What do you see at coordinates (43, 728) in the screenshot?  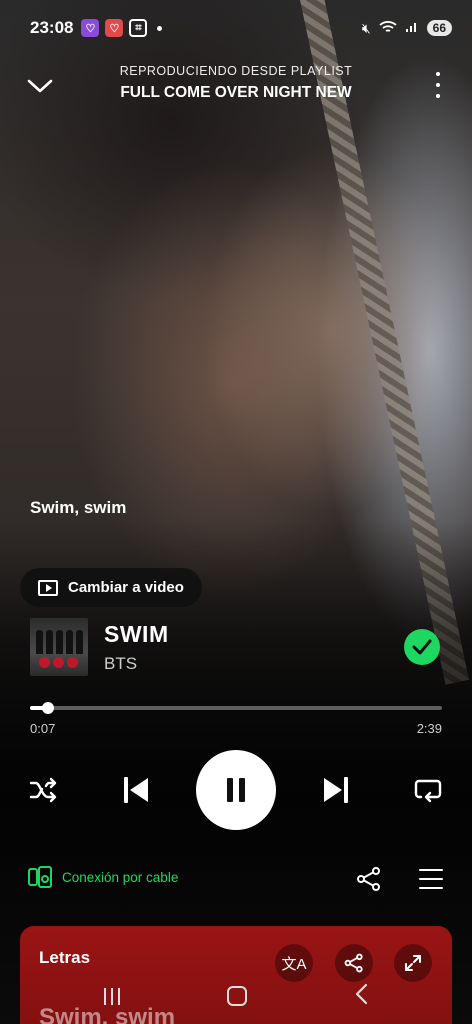 I see `elapsed-time: 0:07` at bounding box center [43, 728].